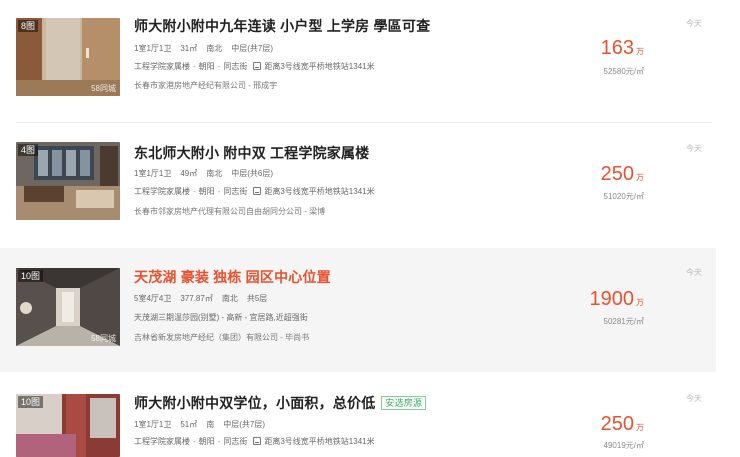 The width and height of the screenshot is (740, 457). What do you see at coordinates (204, 424) in the screenshot?
I see `listing-specs: 1室1厅1卫 51㎡南中层(共7层)` at bounding box center [204, 424].